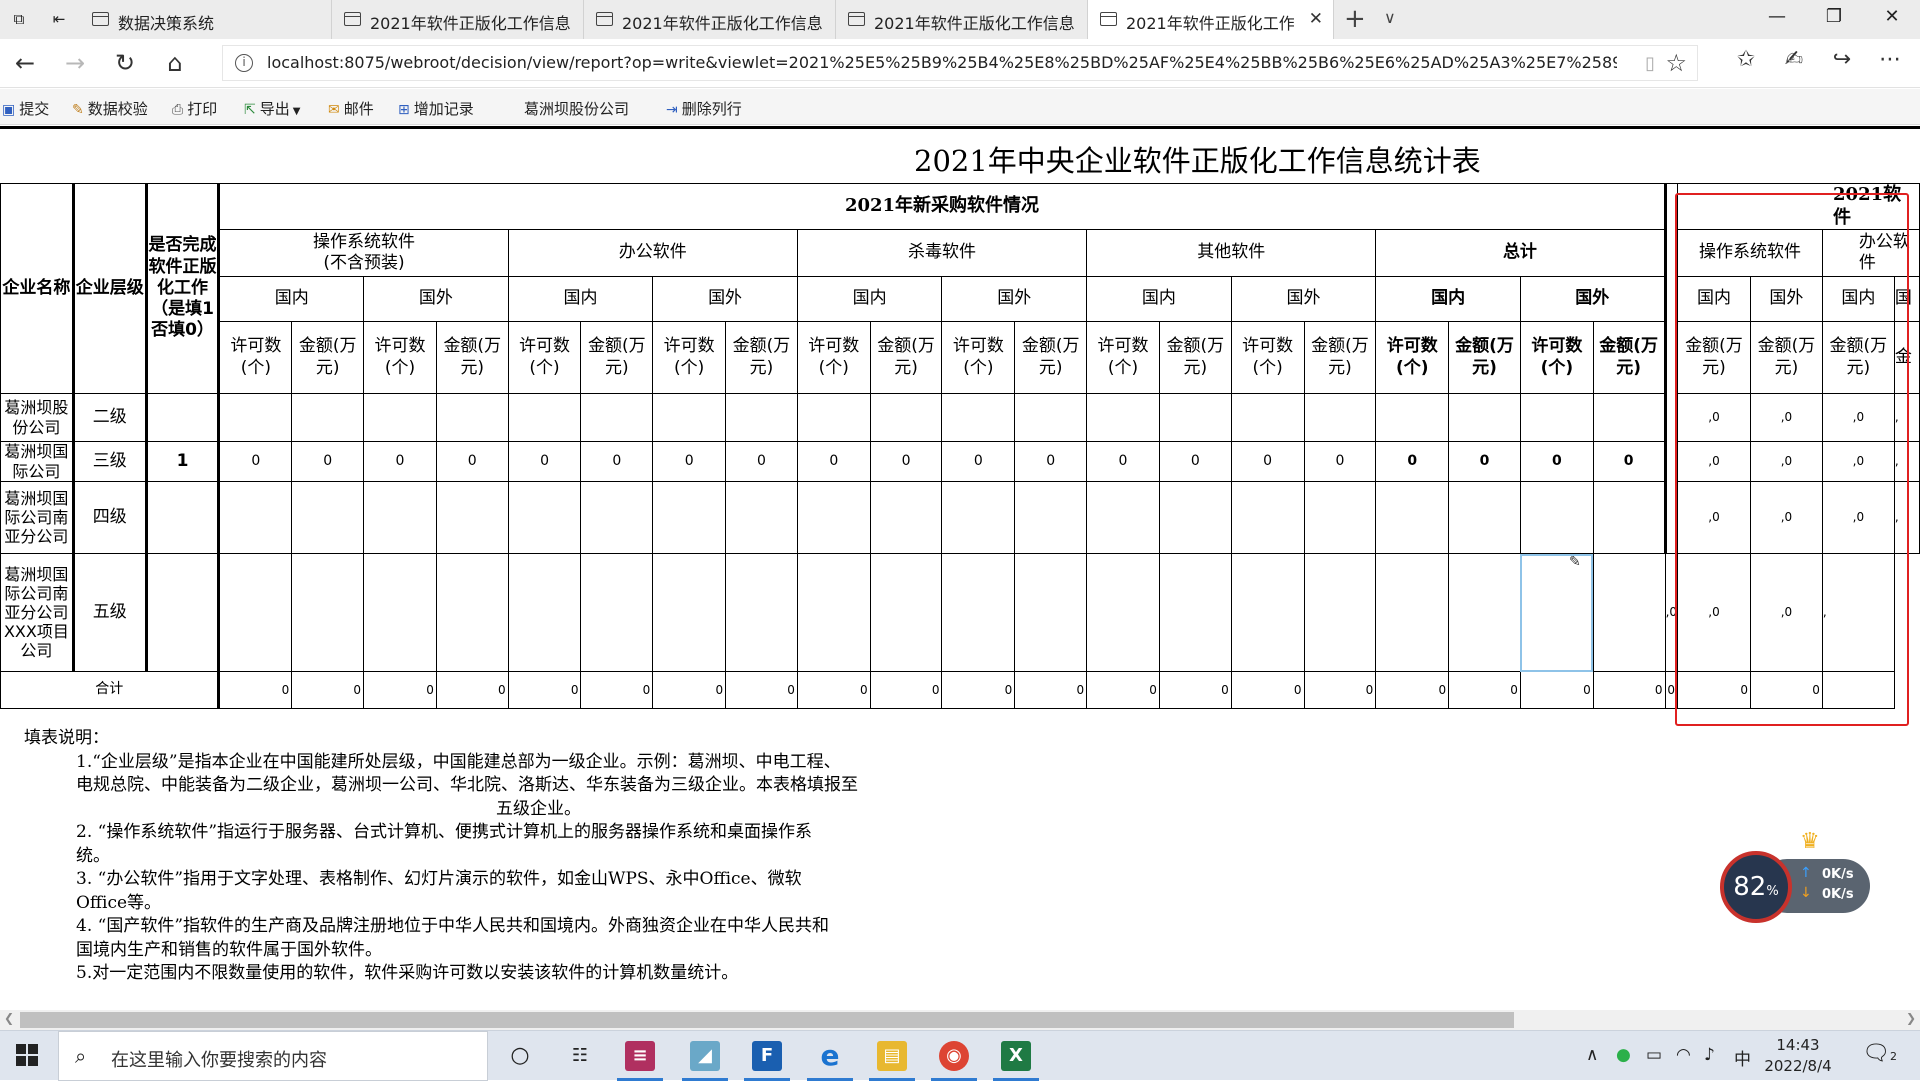 The width and height of the screenshot is (1920, 1081). Describe the element at coordinates (75, 63) in the screenshot. I see `forward-arrow-icon: →` at that location.